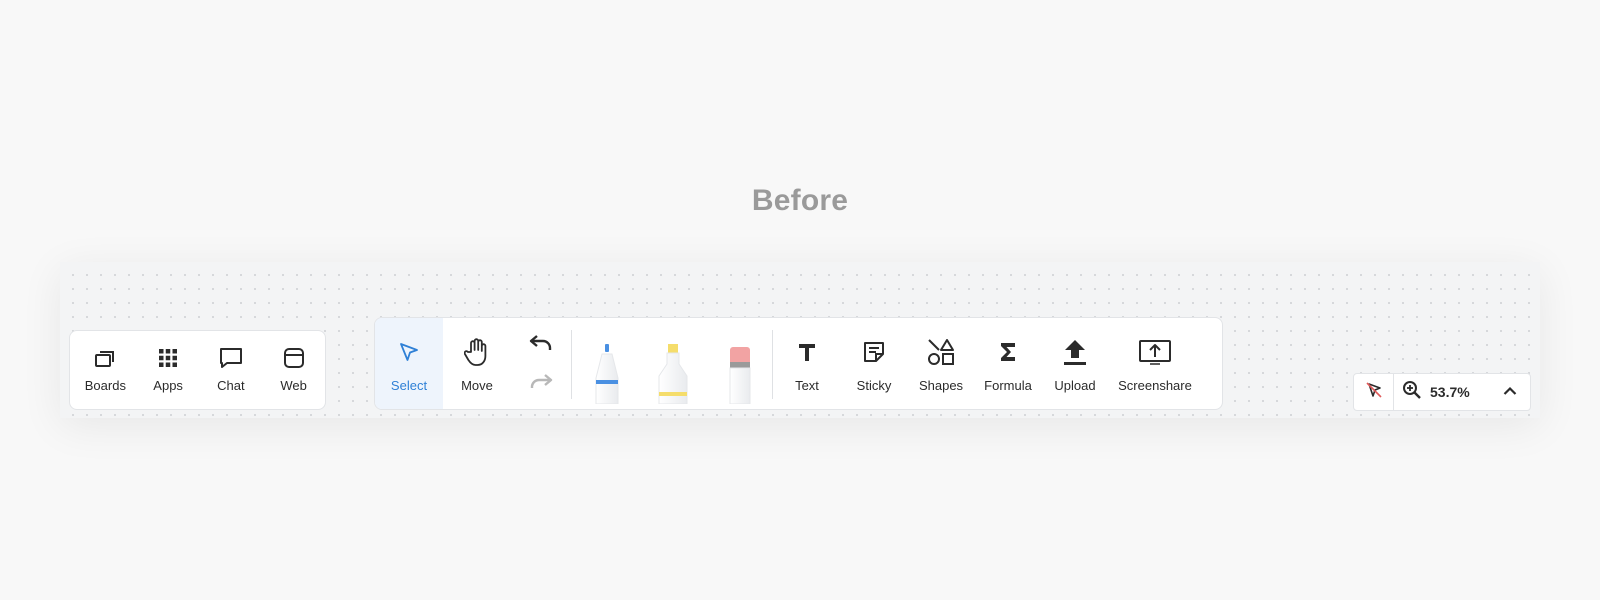 Image resolution: width=1600 pixels, height=600 pixels. I want to click on page-heading: Before, so click(800, 200).